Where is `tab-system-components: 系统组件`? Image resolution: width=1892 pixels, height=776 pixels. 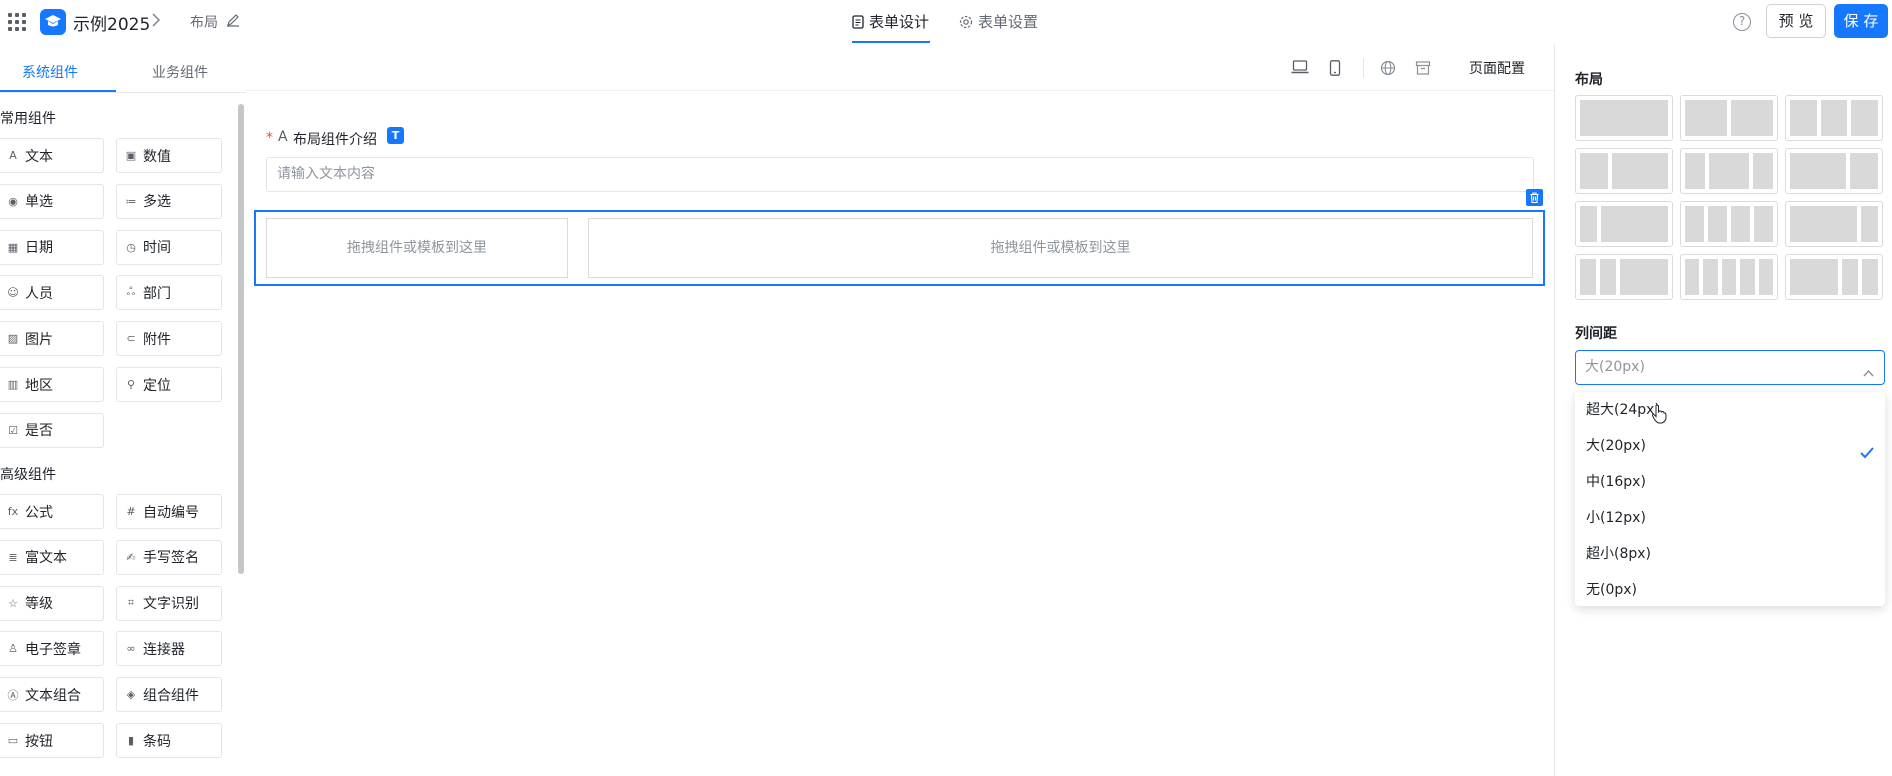
tab-system-components: 系统组件 is located at coordinates (50, 72).